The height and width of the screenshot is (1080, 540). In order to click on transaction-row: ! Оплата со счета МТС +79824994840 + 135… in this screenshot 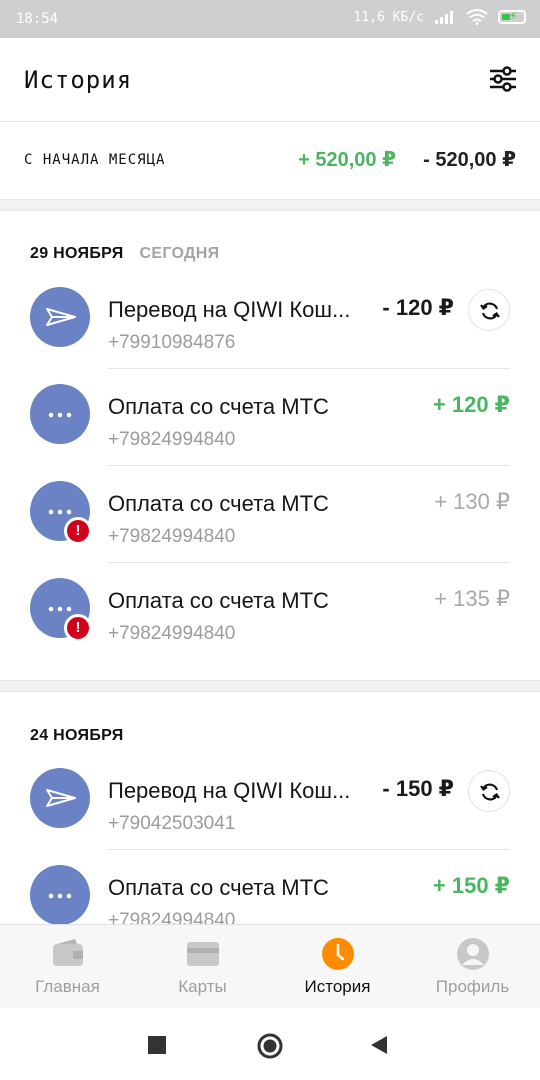, I will do `click(270, 611)`.